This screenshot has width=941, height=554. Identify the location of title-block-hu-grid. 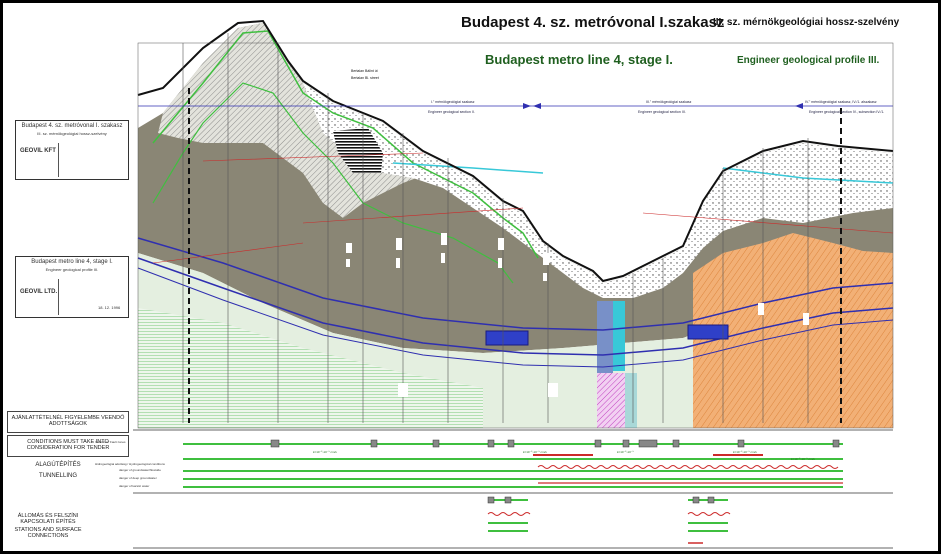
(92, 160).